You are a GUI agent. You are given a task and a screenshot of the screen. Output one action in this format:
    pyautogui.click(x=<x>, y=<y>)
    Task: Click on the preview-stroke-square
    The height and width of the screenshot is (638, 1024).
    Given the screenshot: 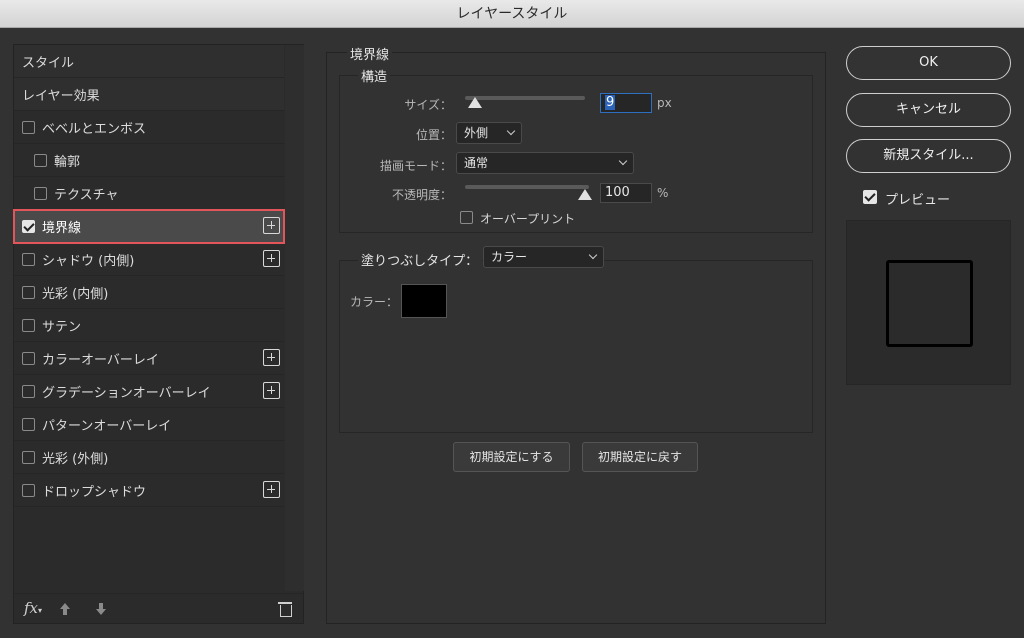 What is the action you would take?
    pyautogui.click(x=929, y=303)
    